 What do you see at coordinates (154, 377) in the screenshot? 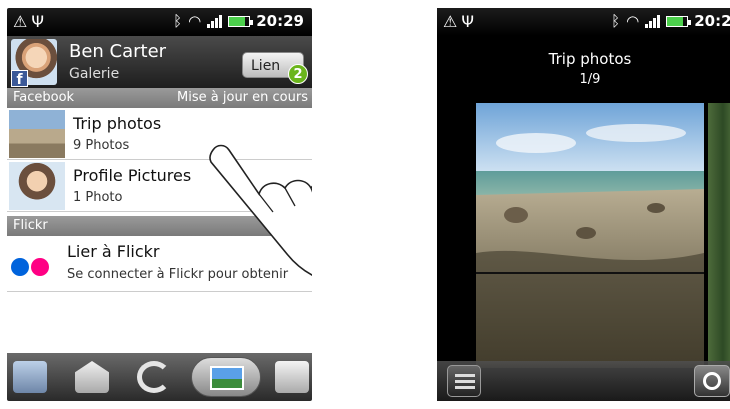
I see `sync-tab-icon` at bounding box center [154, 377].